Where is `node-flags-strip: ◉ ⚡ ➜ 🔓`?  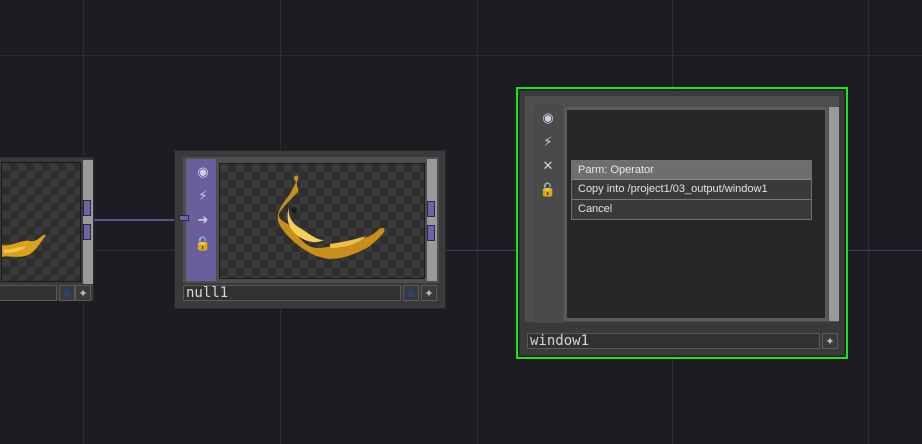 node-flags-strip: ◉ ⚡ ➜ 🔓 is located at coordinates (201, 220).